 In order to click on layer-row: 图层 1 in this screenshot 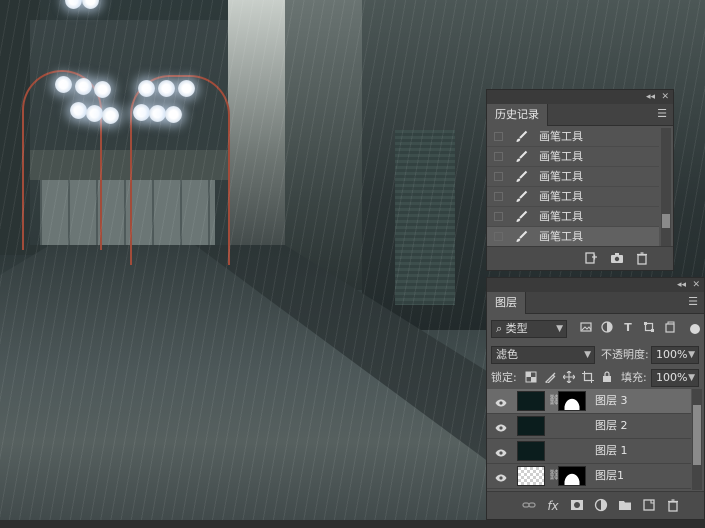, I will do `click(589, 451)`.